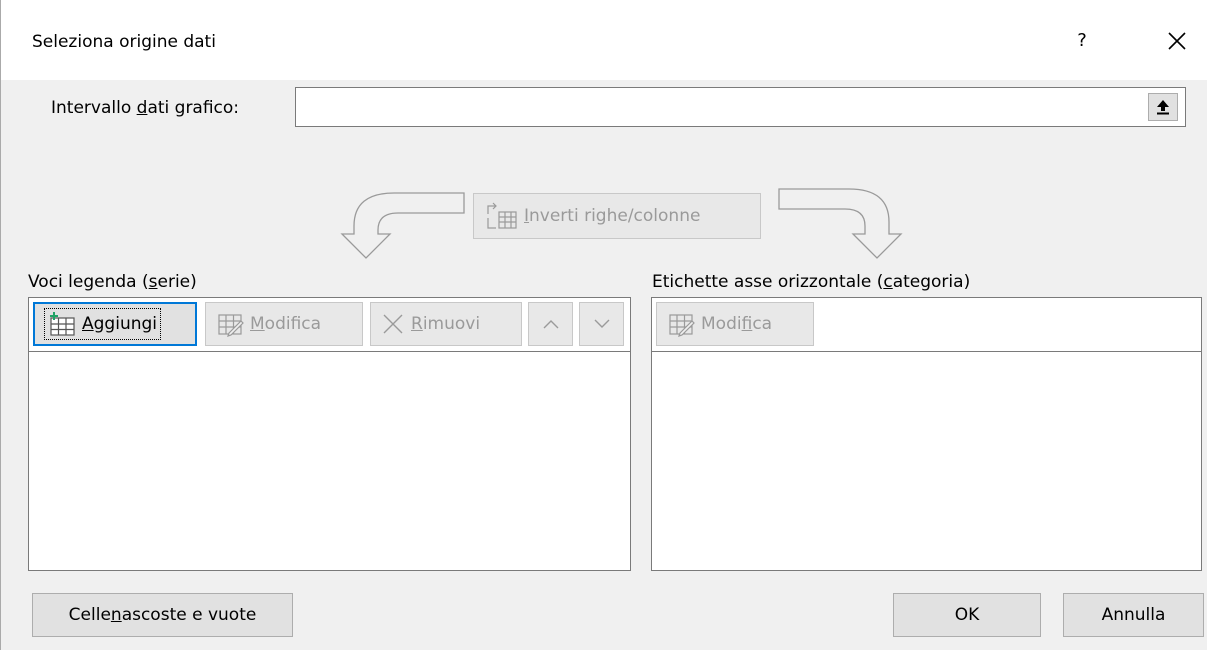  What do you see at coordinates (393, 324) in the screenshot?
I see `remove-x-icon` at bounding box center [393, 324].